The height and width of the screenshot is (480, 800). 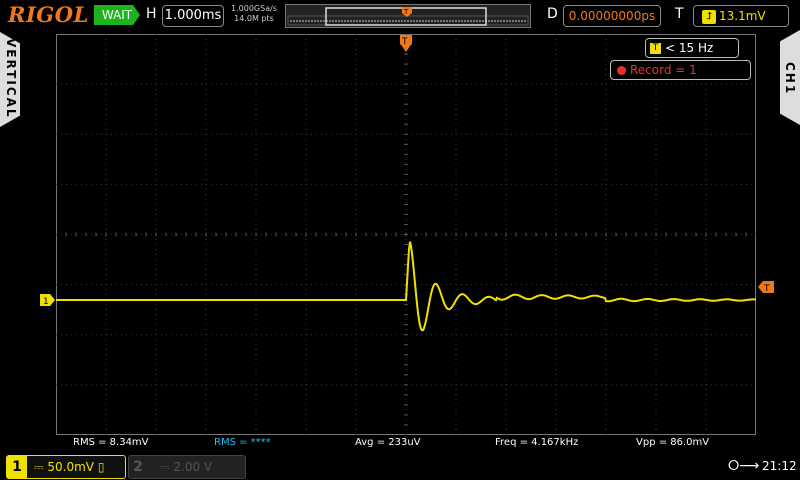 I want to click on memory-waveform-overview: T, so click(x=408, y=16).